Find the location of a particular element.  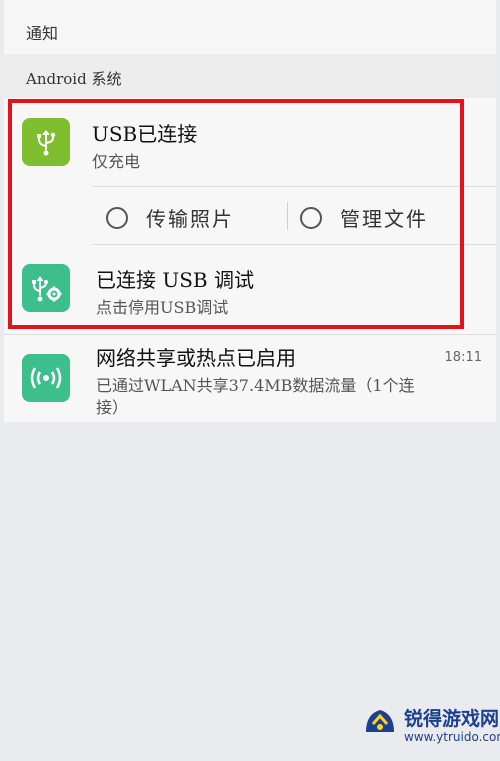

divider is located at coordinates (250, 334).